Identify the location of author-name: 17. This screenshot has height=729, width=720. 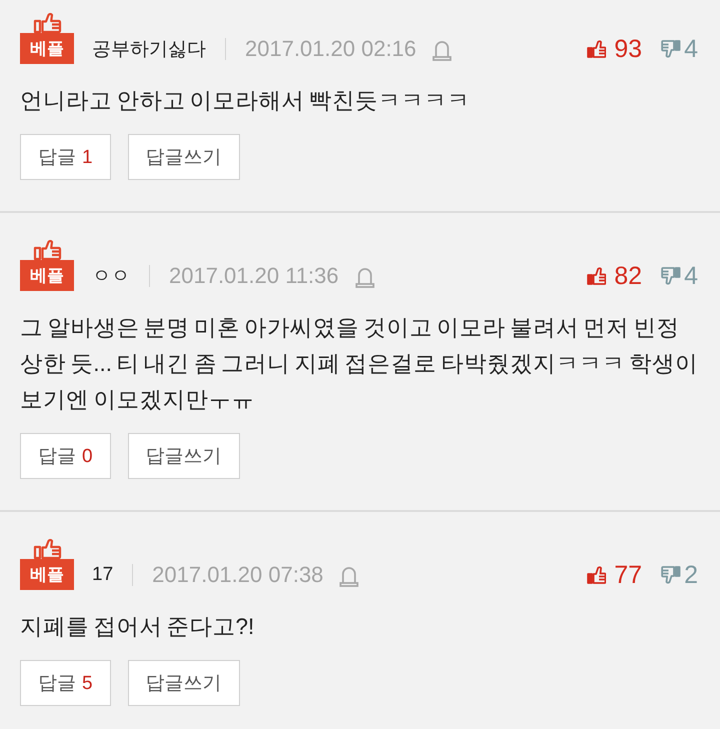
(103, 575).